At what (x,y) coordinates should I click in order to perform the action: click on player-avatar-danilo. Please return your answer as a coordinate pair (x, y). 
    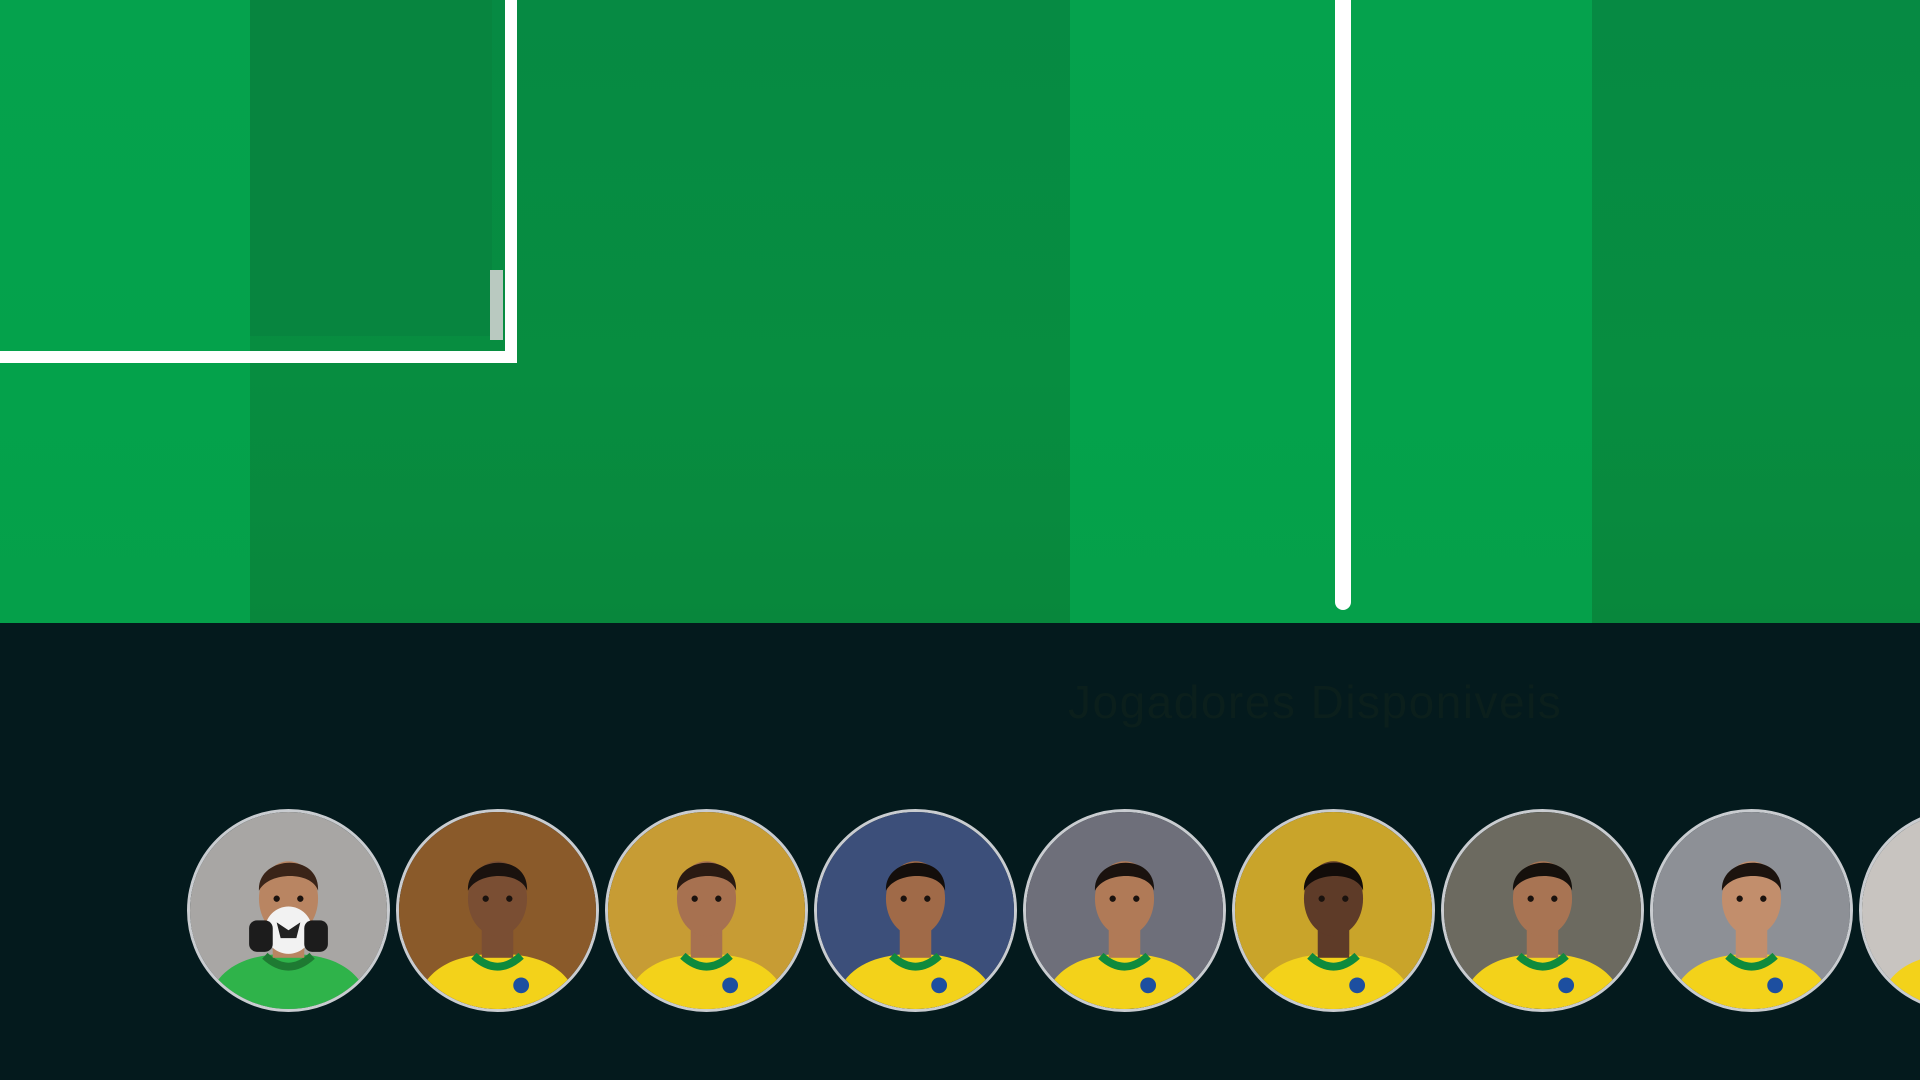
    Looking at the image, I should click on (497, 910).